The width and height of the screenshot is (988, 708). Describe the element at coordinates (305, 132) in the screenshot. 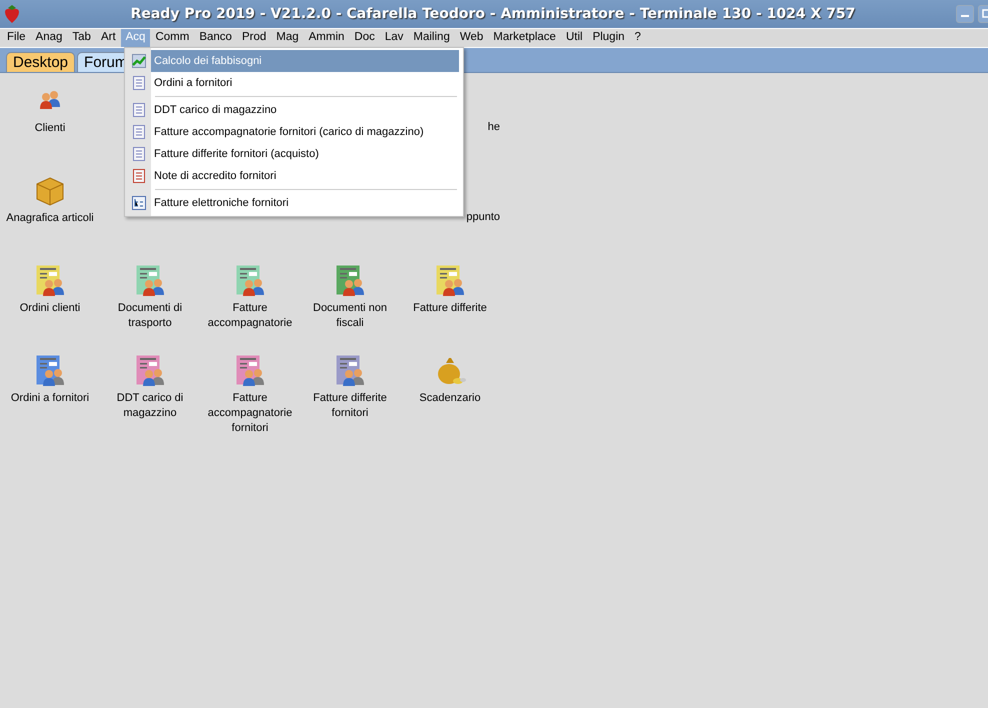

I see `menu-option: Fatture accompagnatorie fornitori (carico di magazzino)` at that location.